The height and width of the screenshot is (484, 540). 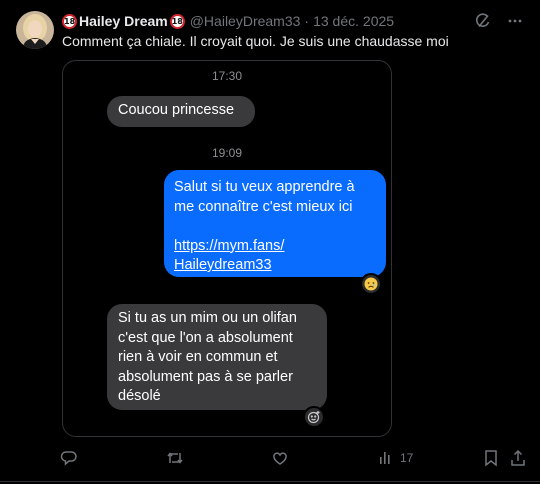 I want to click on views-count: 17, so click(x=407, y=458).